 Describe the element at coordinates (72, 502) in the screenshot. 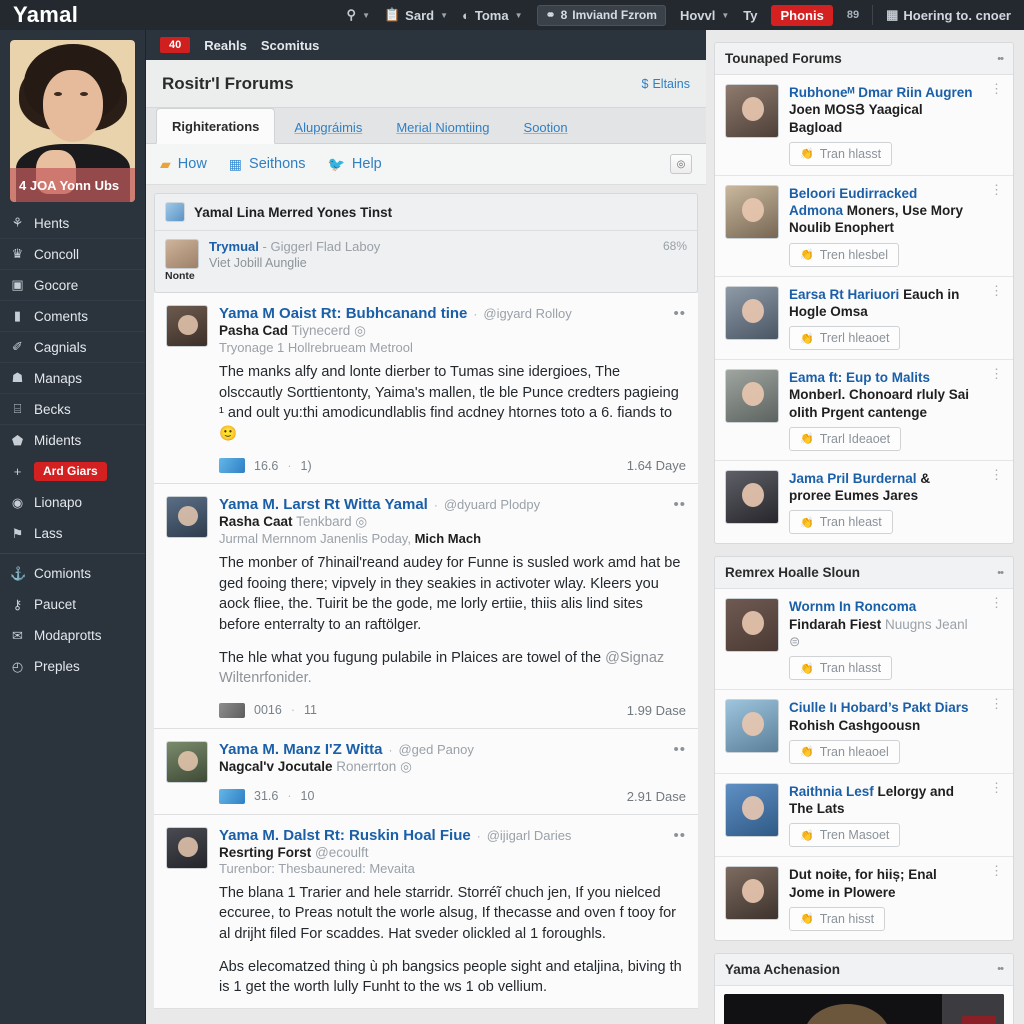

I see `sidebar-item-lionapo: ◉ Lionapo` at that location.